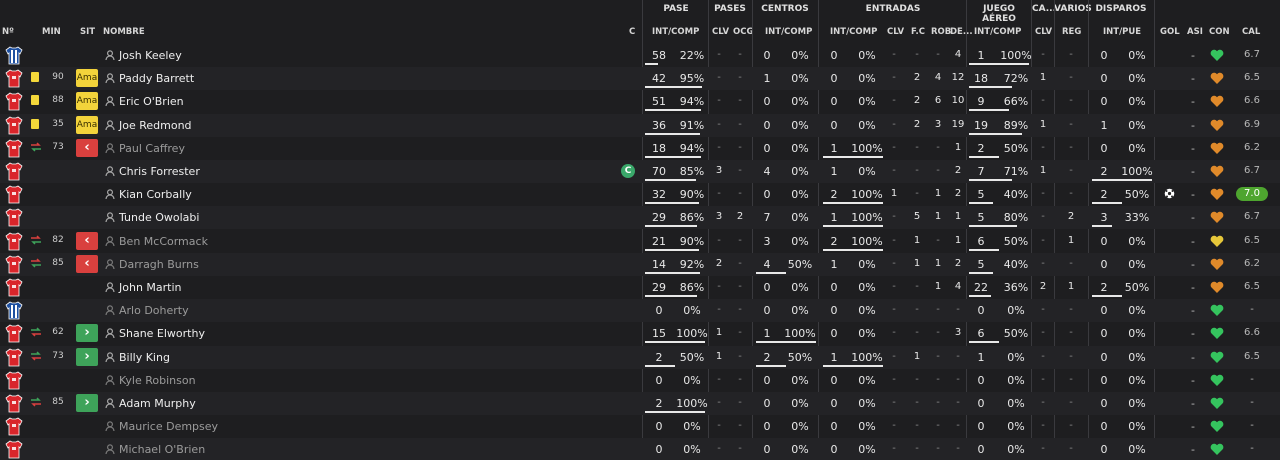 The image size is (1280, 460). I want to click on table-row: Michael O'Brien 0 0% - - 0 0% 0 0% - - - - 0 0% - - 0 0% - -, so click(640, 449).